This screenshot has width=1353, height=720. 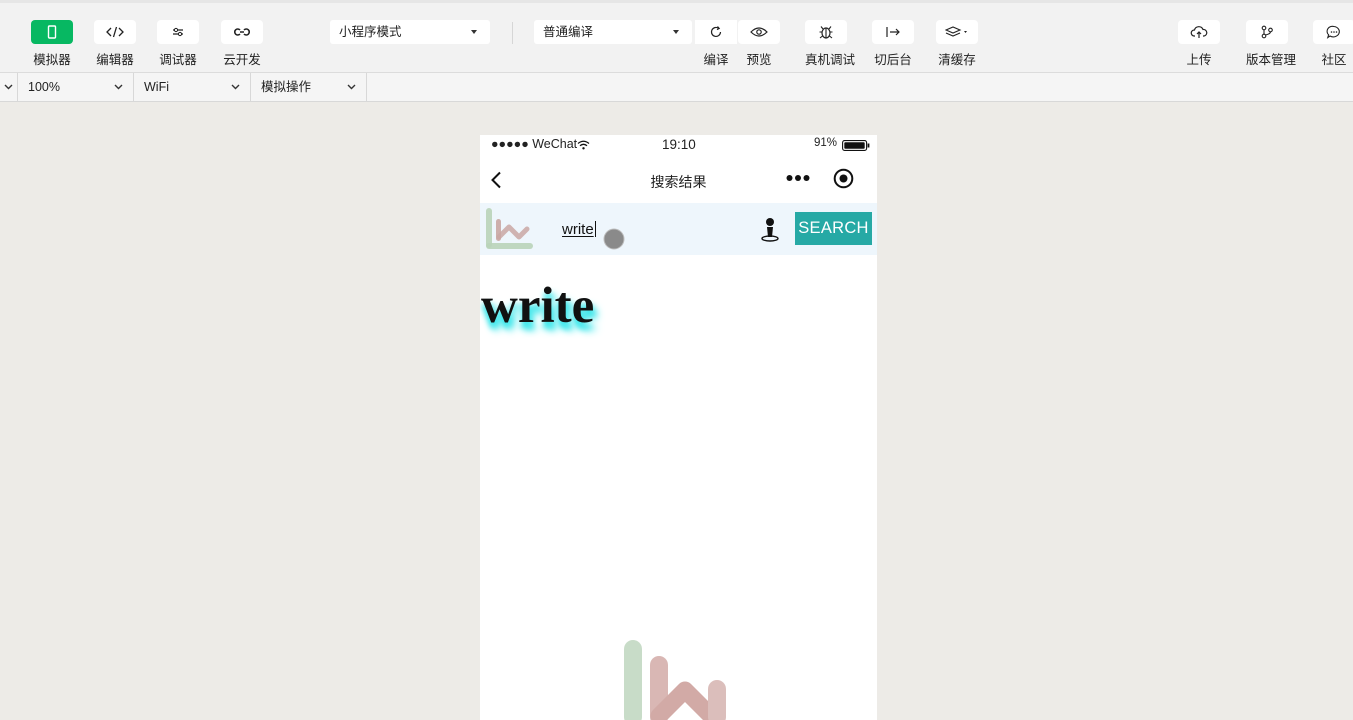 I want to click on eye-icon, so click(x=759, y=32).